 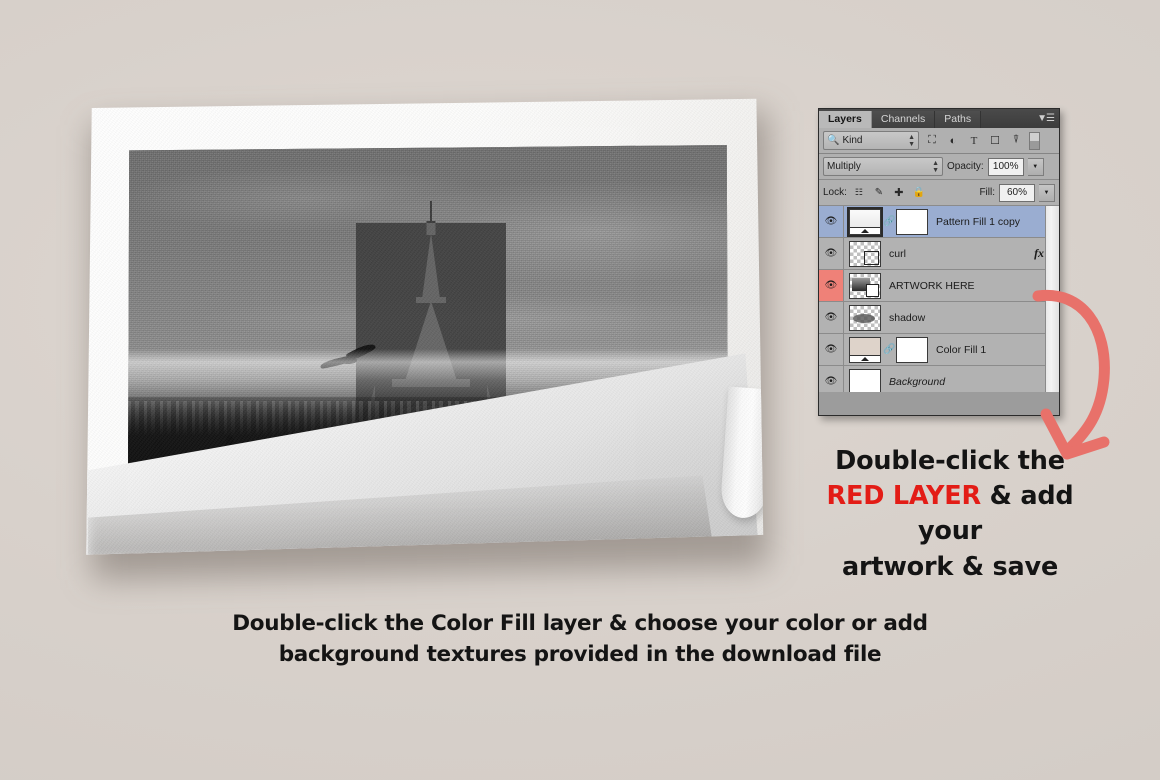 What do you see at coordinates (845, 119) in the screenshot?
I see `tab-layers: Layers` at bounding box center [845, 119].